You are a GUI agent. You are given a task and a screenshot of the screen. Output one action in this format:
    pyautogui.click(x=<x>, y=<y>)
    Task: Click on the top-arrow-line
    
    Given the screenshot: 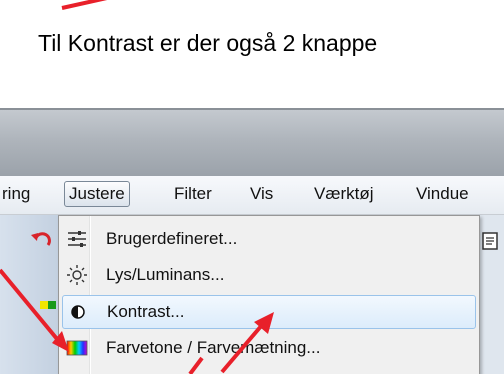 What is the action you would take?
    pyautogui.click(x=84, y=5)
    